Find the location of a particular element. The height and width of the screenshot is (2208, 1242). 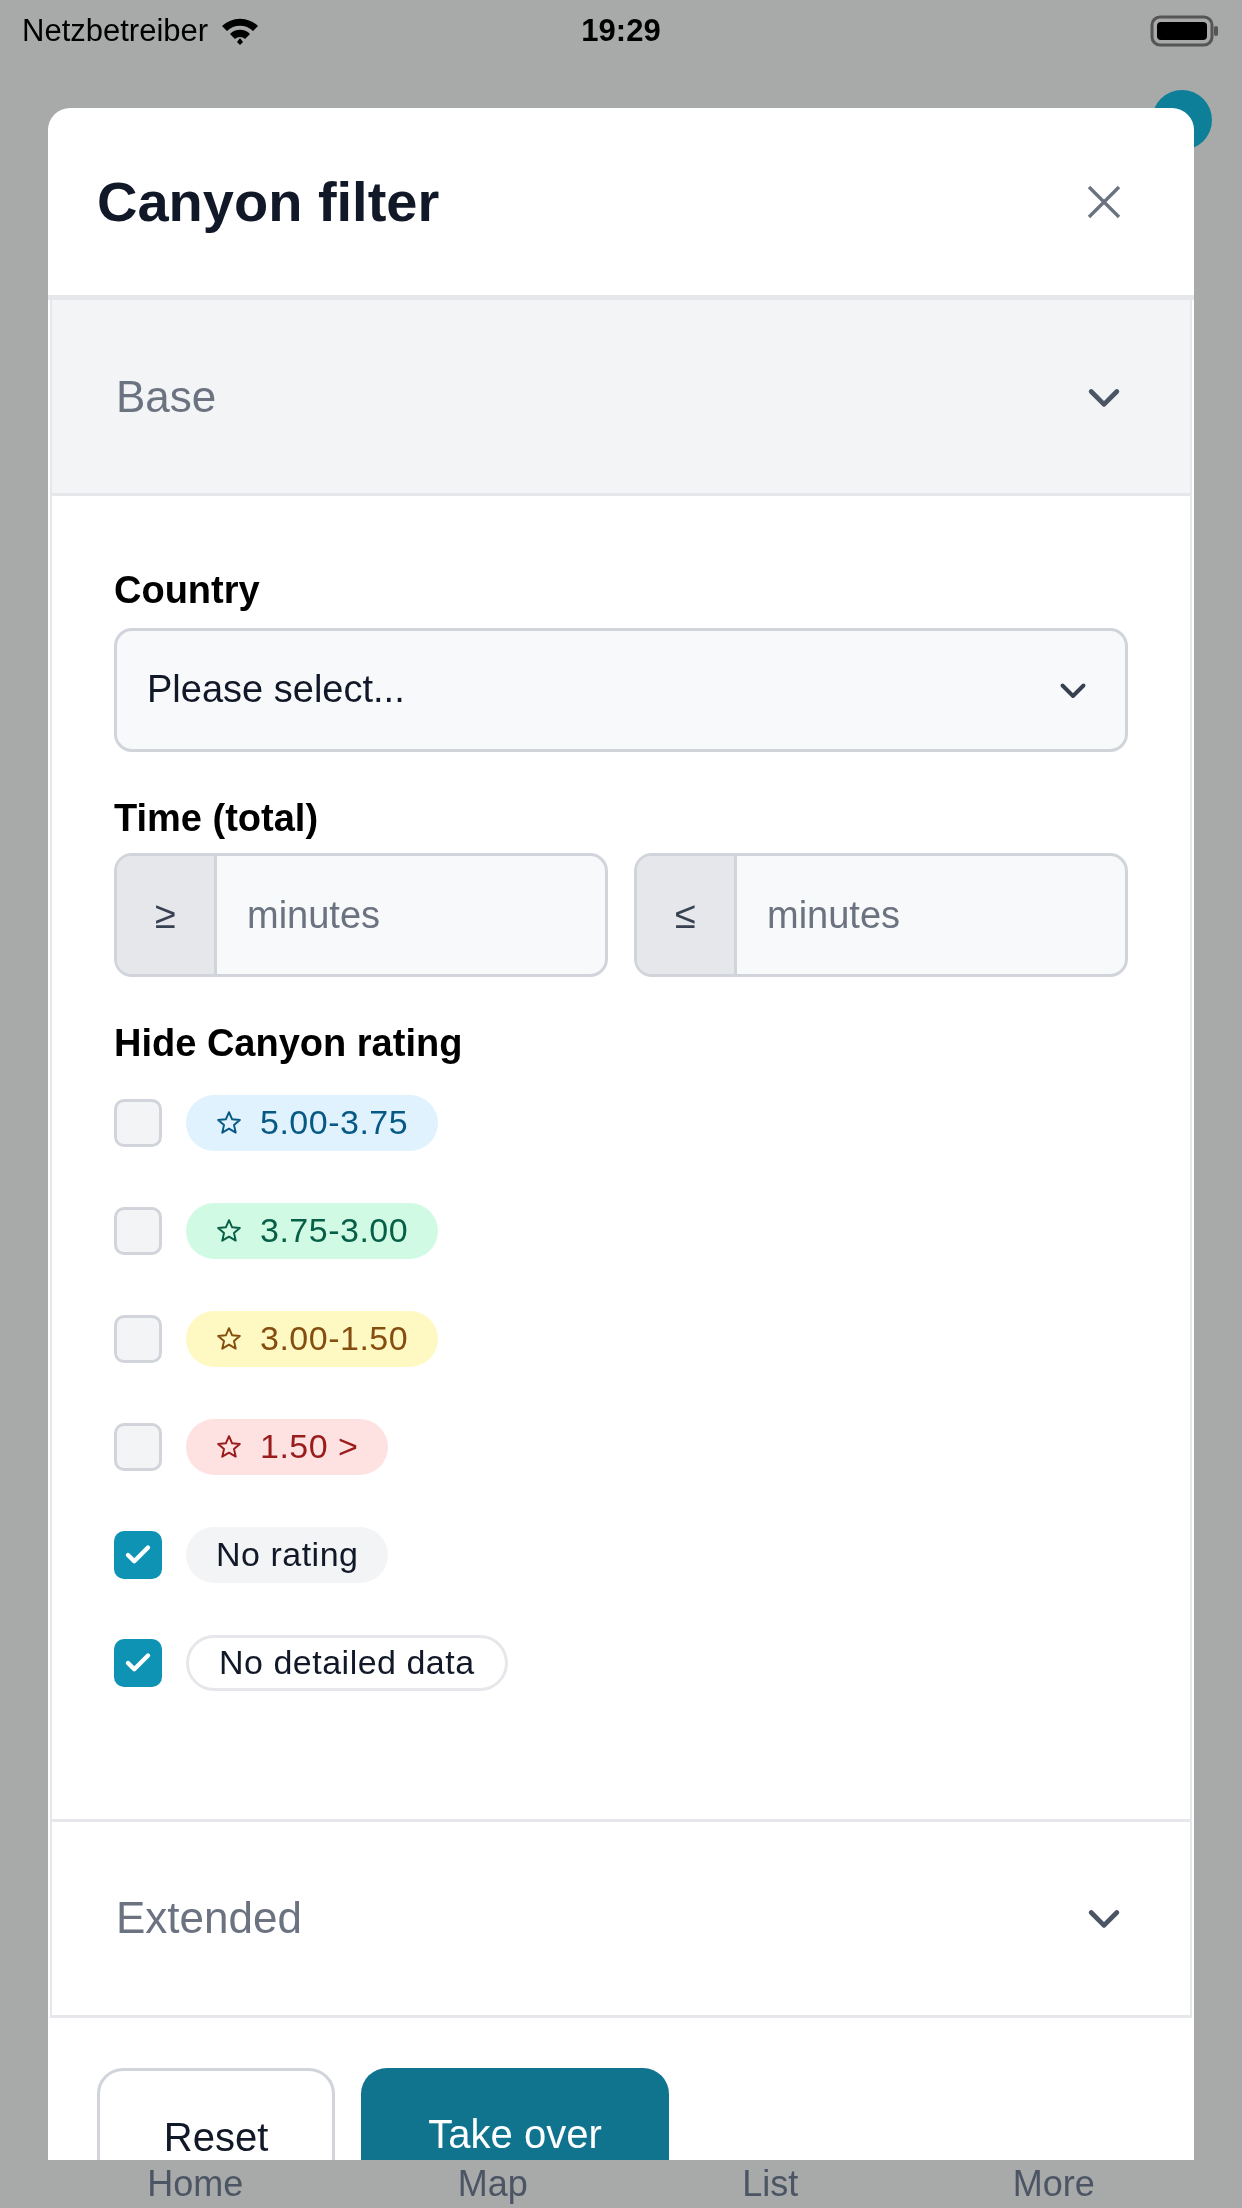

rating-tag: 5.00-3.75 is located at coordinates (312, 1122).